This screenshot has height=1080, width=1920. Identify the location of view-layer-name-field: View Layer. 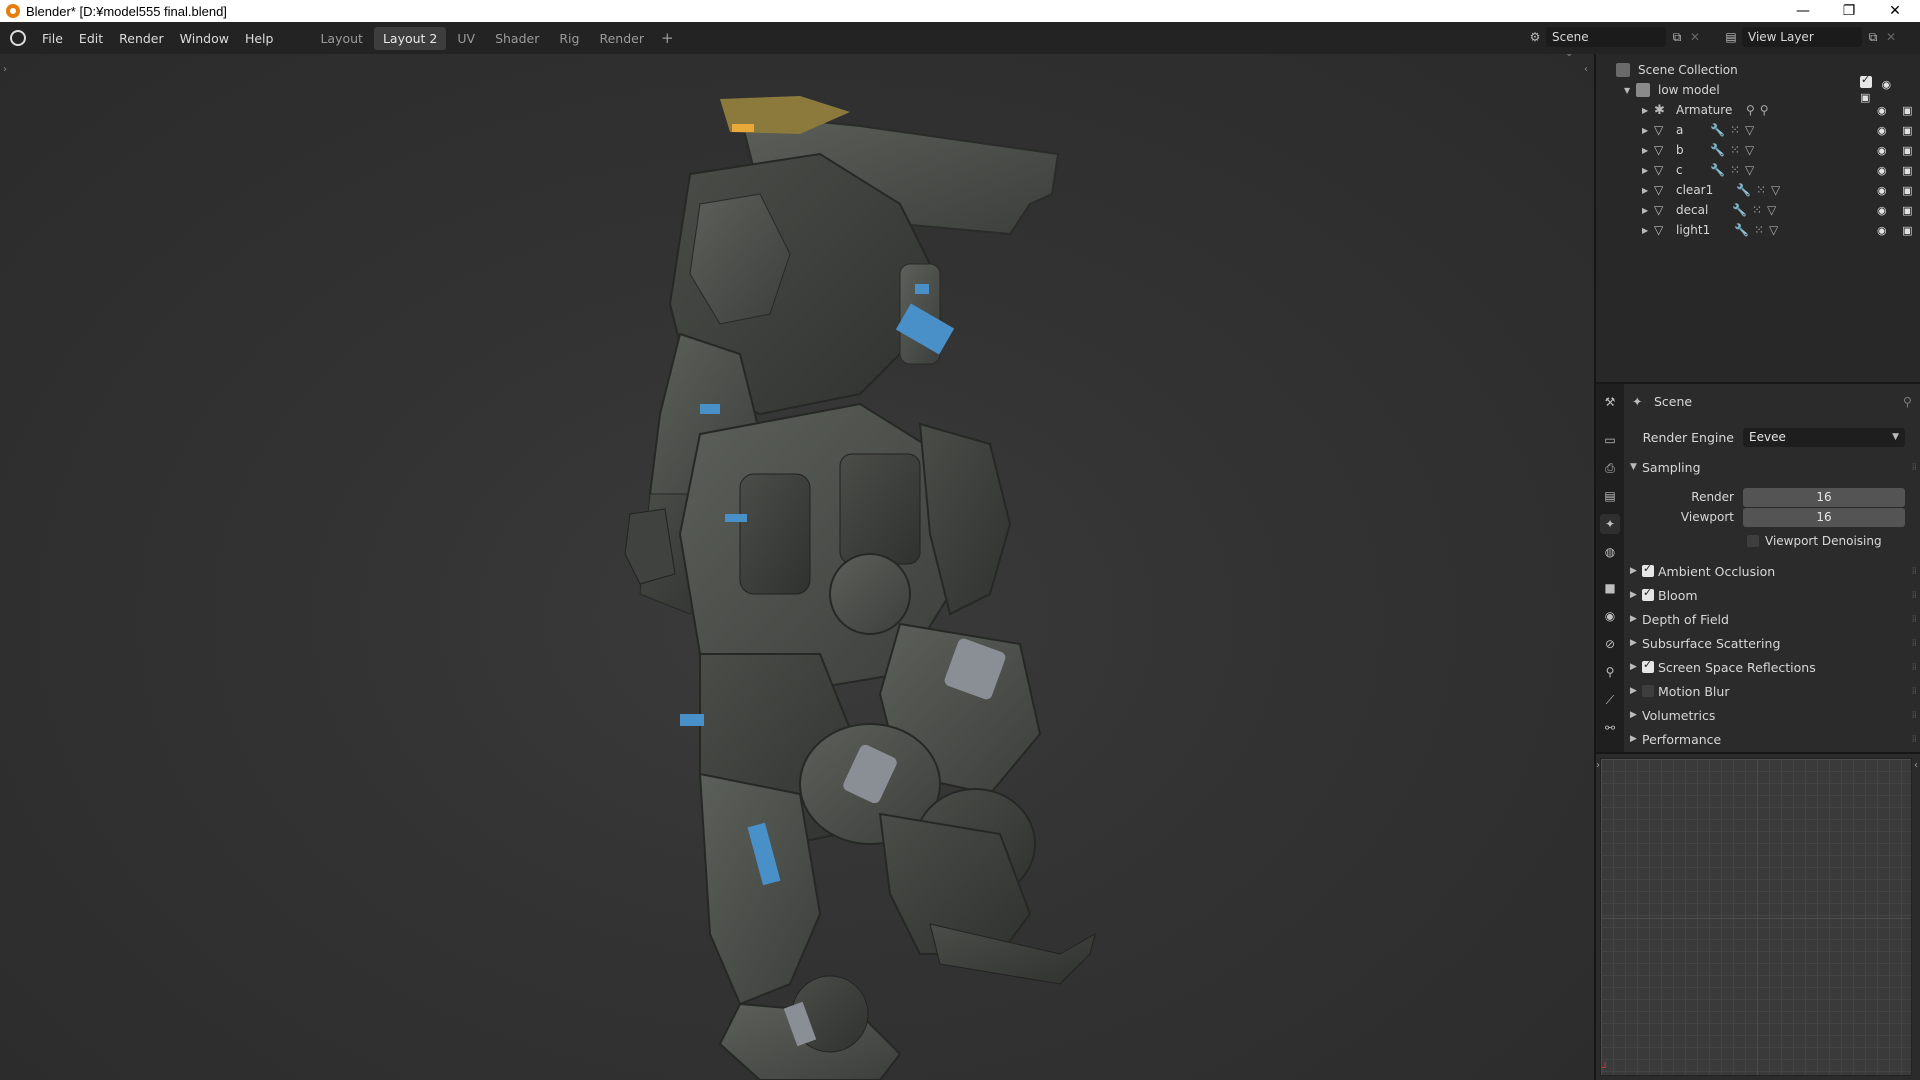
(1802, 37).